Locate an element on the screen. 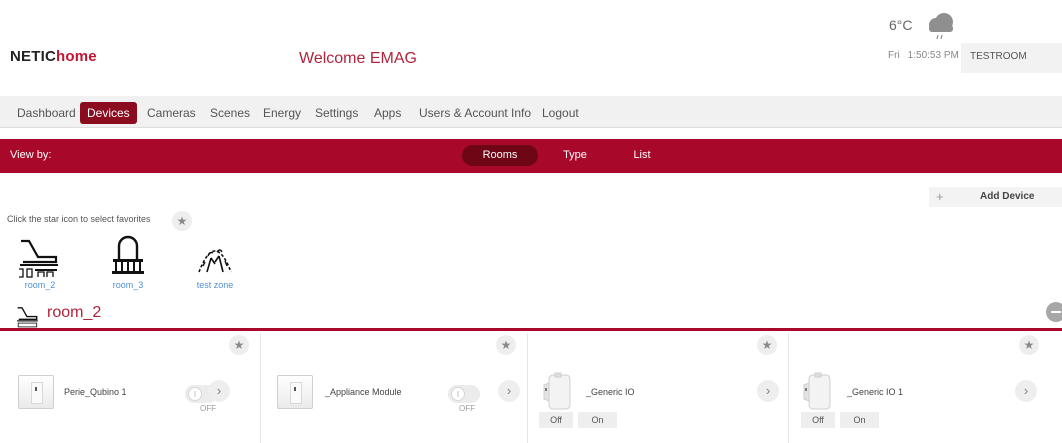 The height and width of the screenshot is (443, 1062). current-room-label: TESTROOM is located at coordinates (1011, 58).